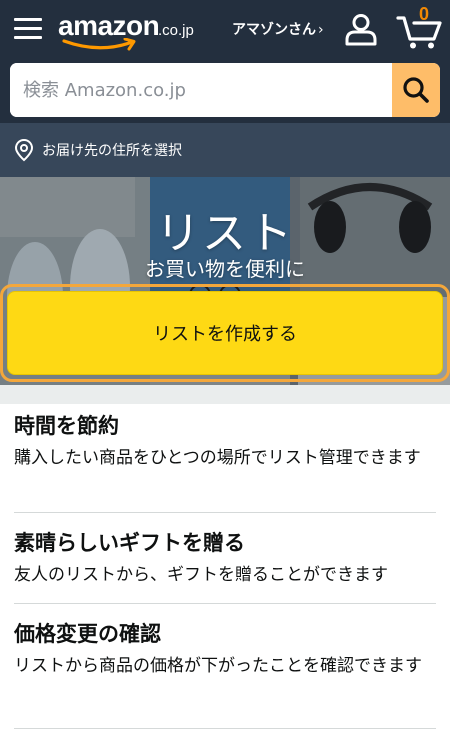 The image size is (450, 742). Describe the element at coordinates (129, 543) in the screenshot. I see `feature-title: 素晴らしいギフトを贈る` at that location.